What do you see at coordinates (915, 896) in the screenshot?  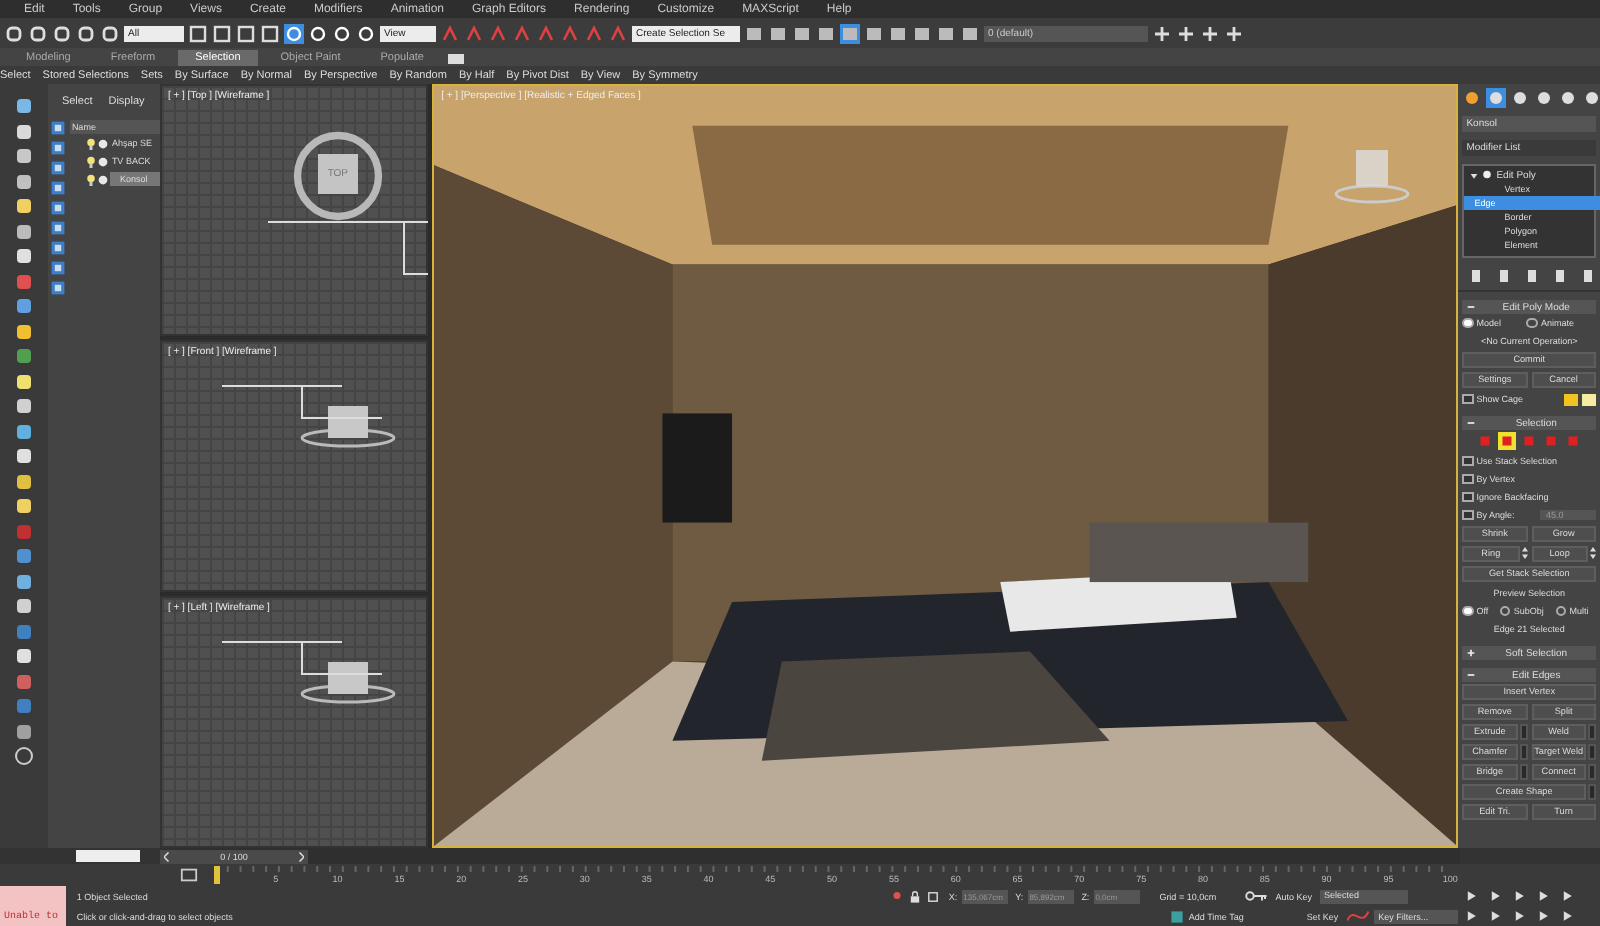 I see `lock-icon` at bounding box center [915, 896].